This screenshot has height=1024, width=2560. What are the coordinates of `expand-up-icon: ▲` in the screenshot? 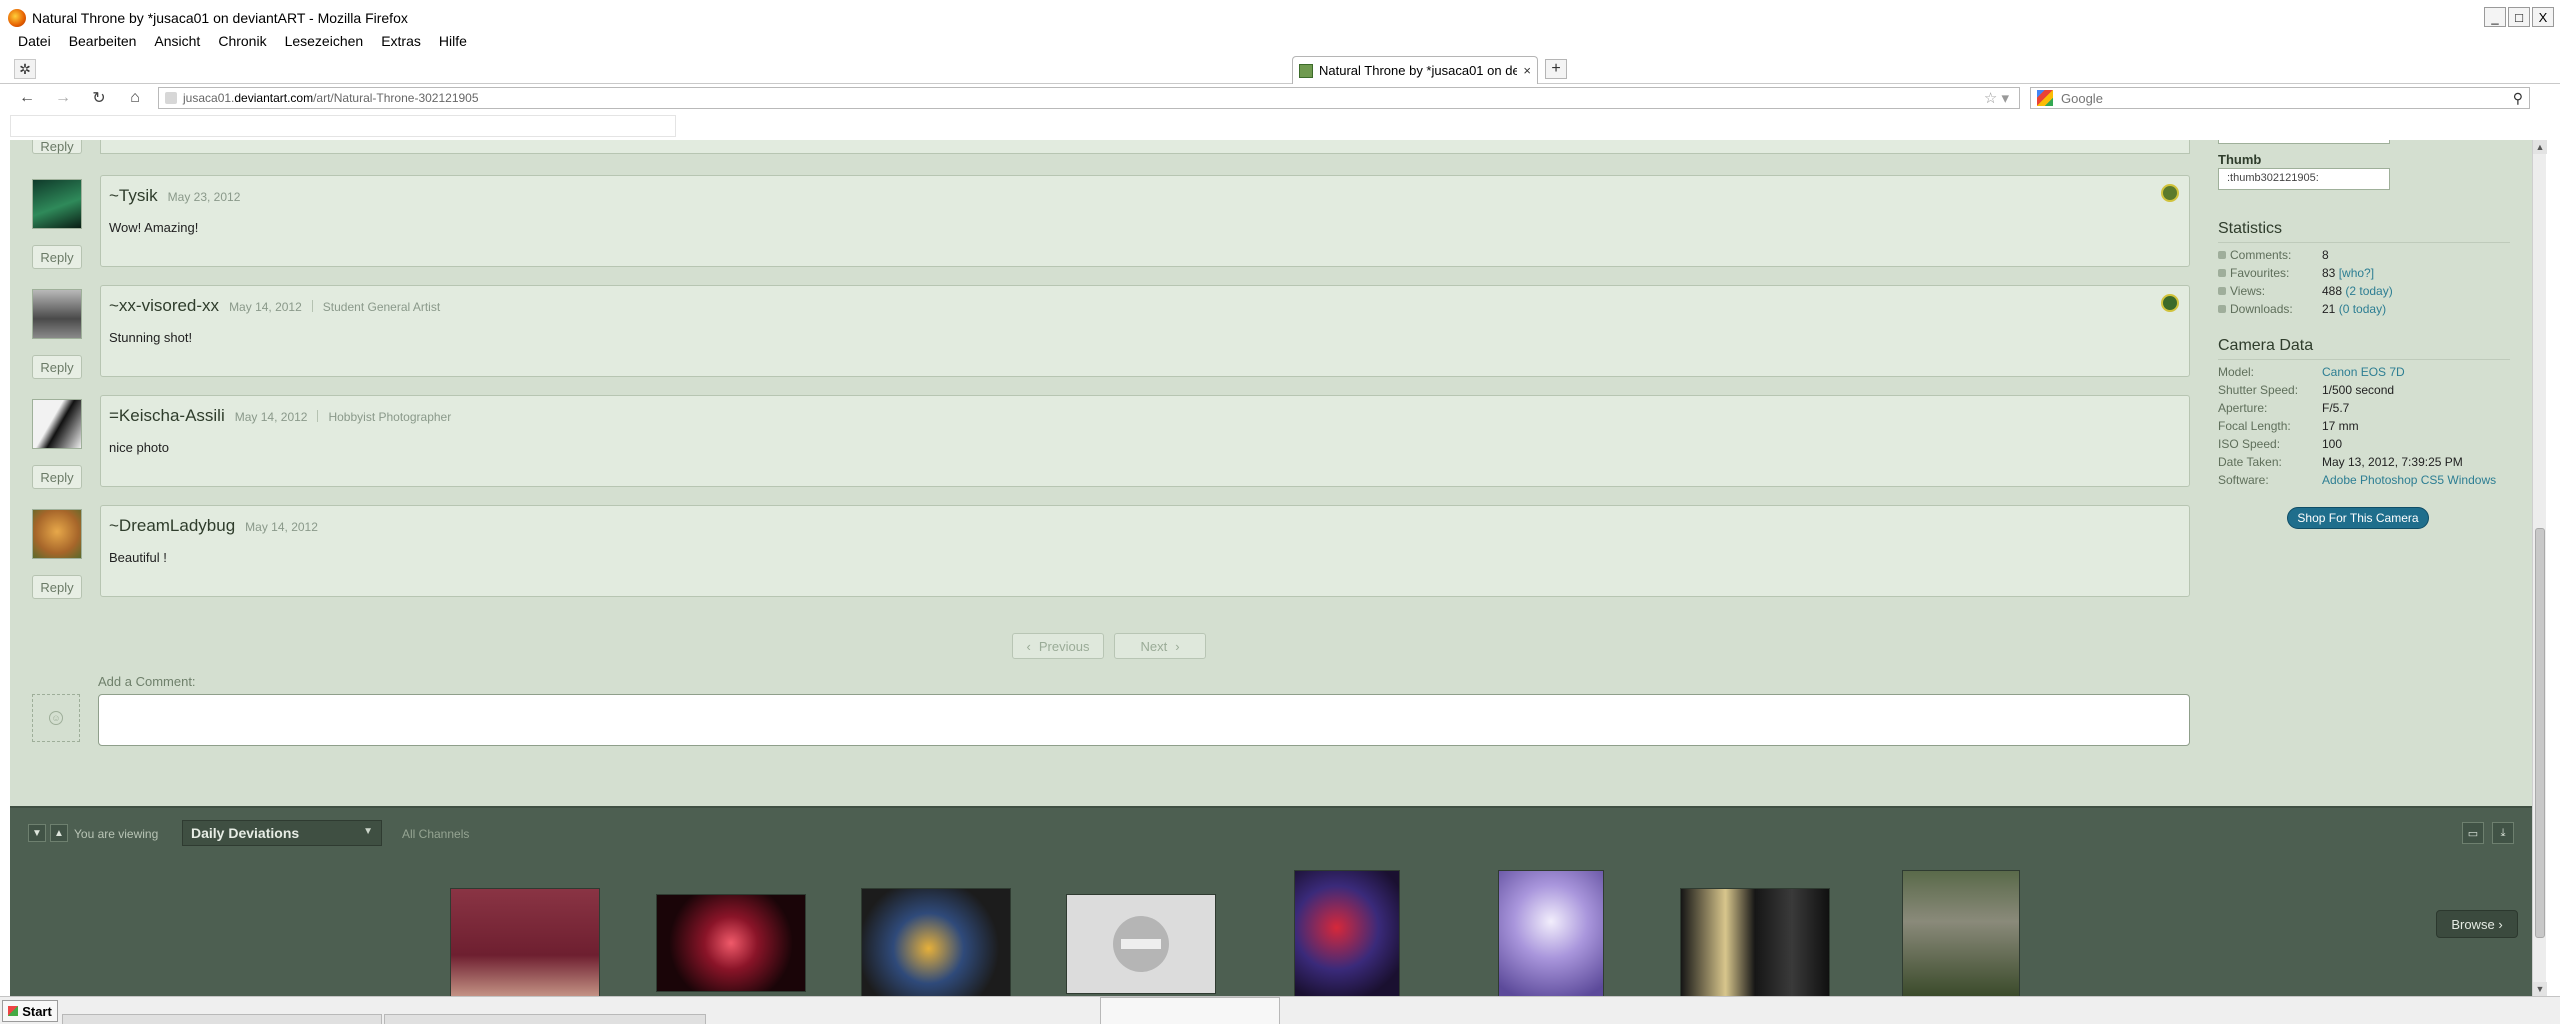 It's located at (59, 833).